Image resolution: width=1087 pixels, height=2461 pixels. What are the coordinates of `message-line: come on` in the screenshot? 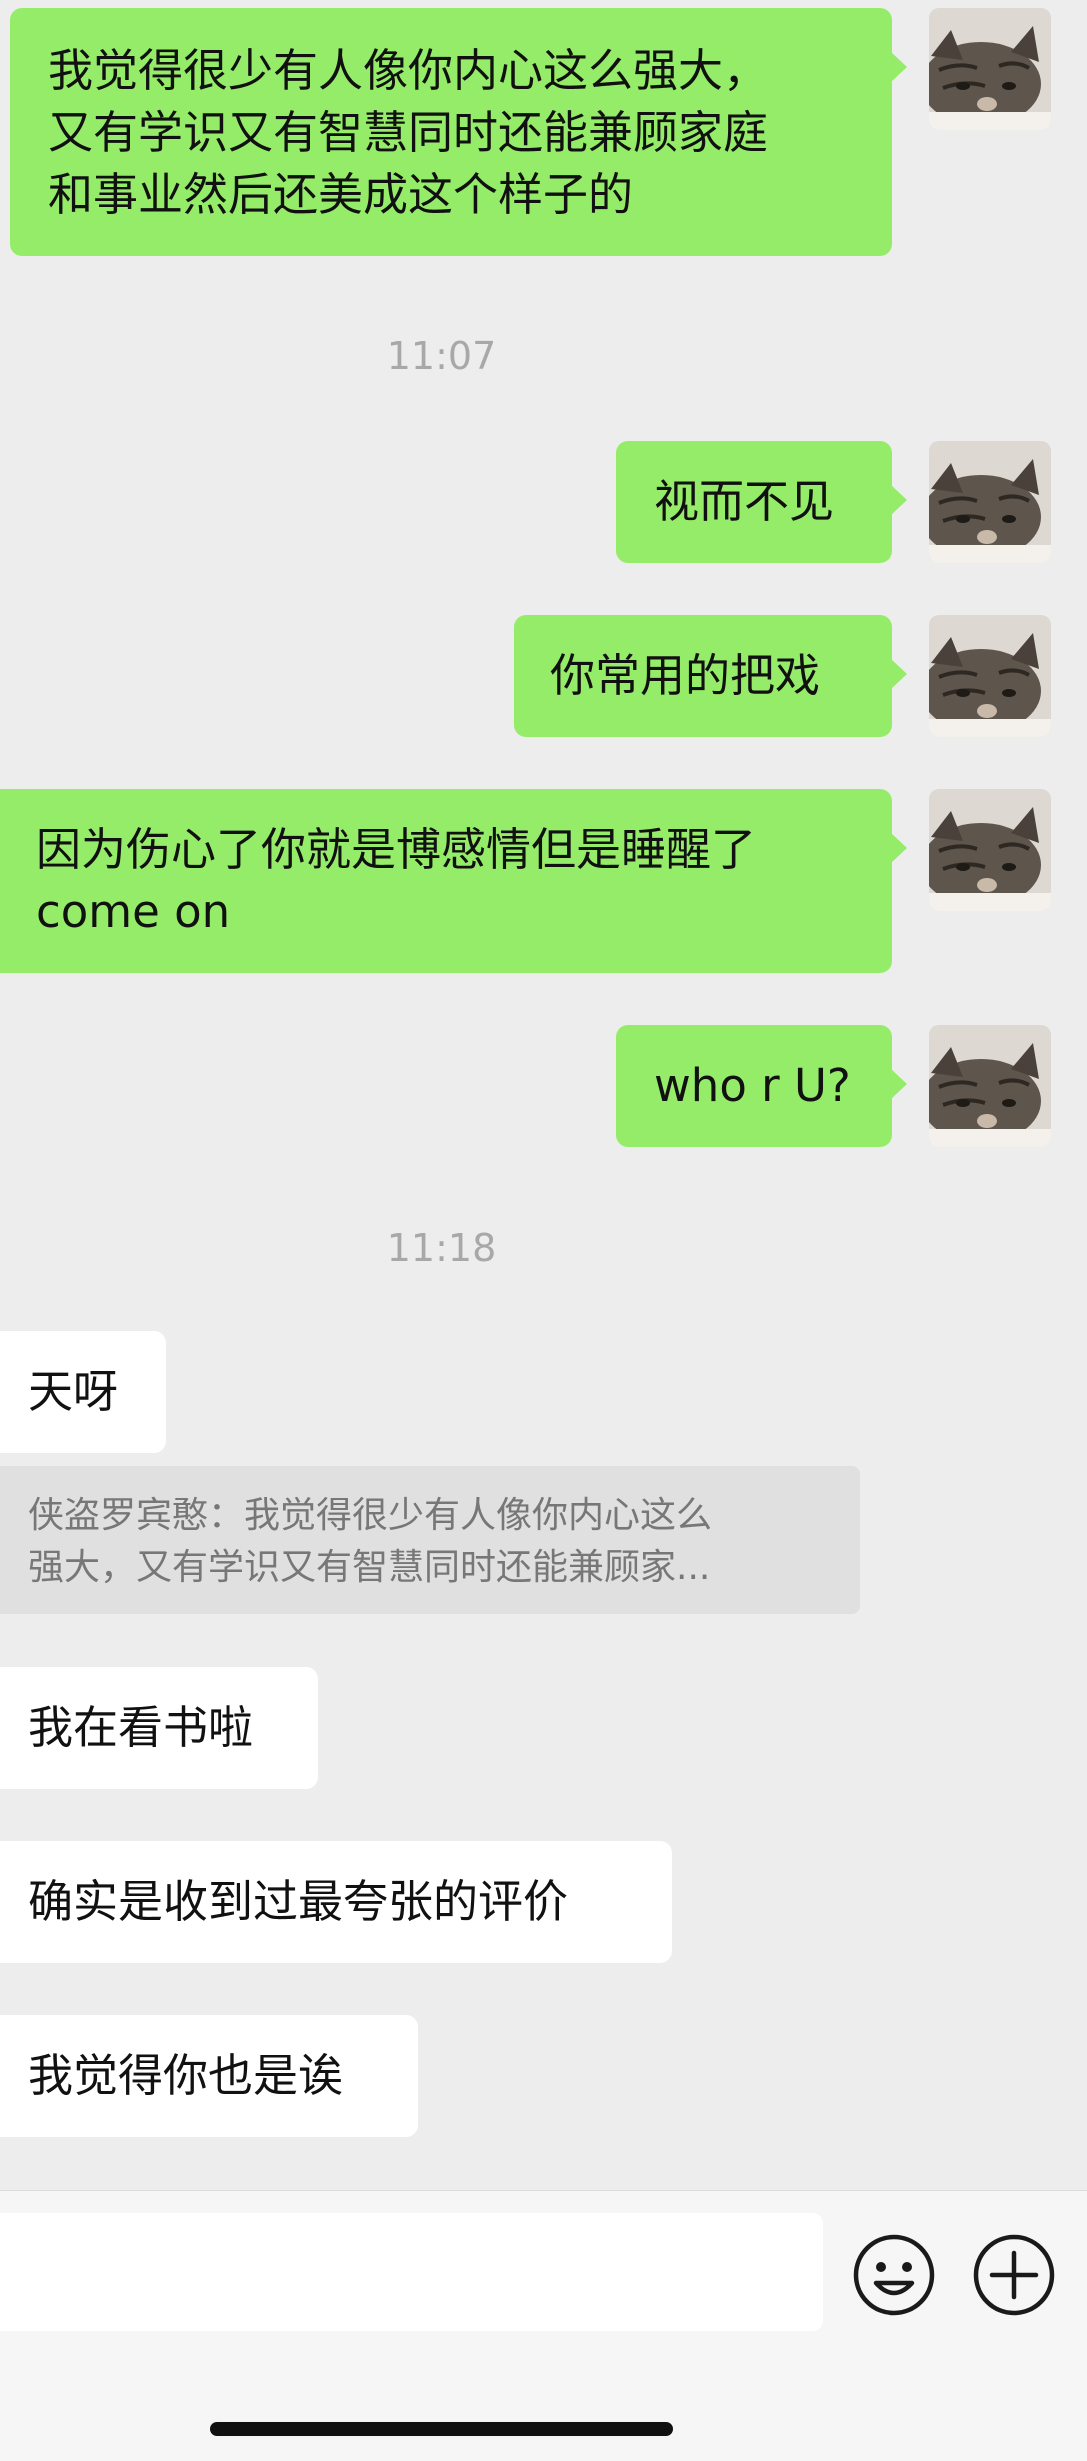 It's located at (133, 911).